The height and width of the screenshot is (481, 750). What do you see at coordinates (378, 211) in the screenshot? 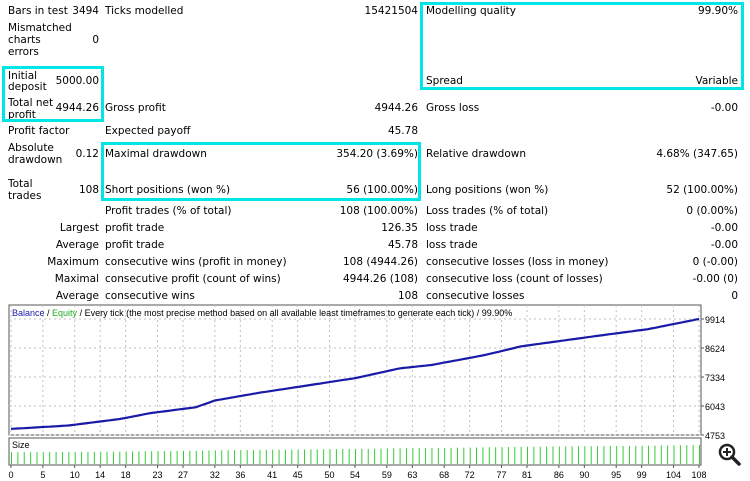
I see `stat-value: 108 (100.00%)` at bounding box center [378, 211].